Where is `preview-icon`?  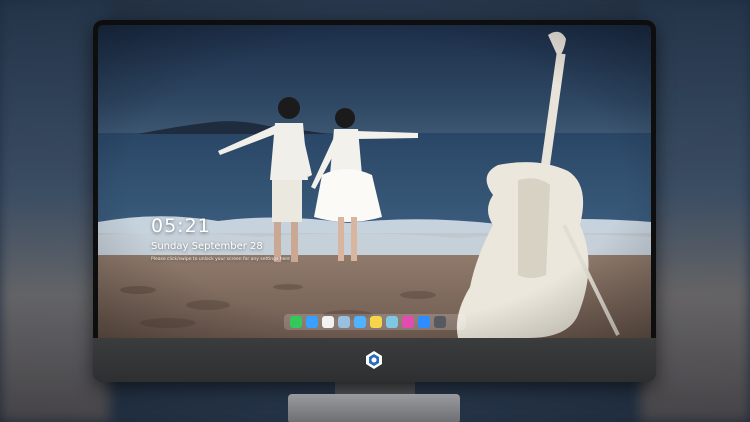 preview-icon is located at coordinates (344, 322).